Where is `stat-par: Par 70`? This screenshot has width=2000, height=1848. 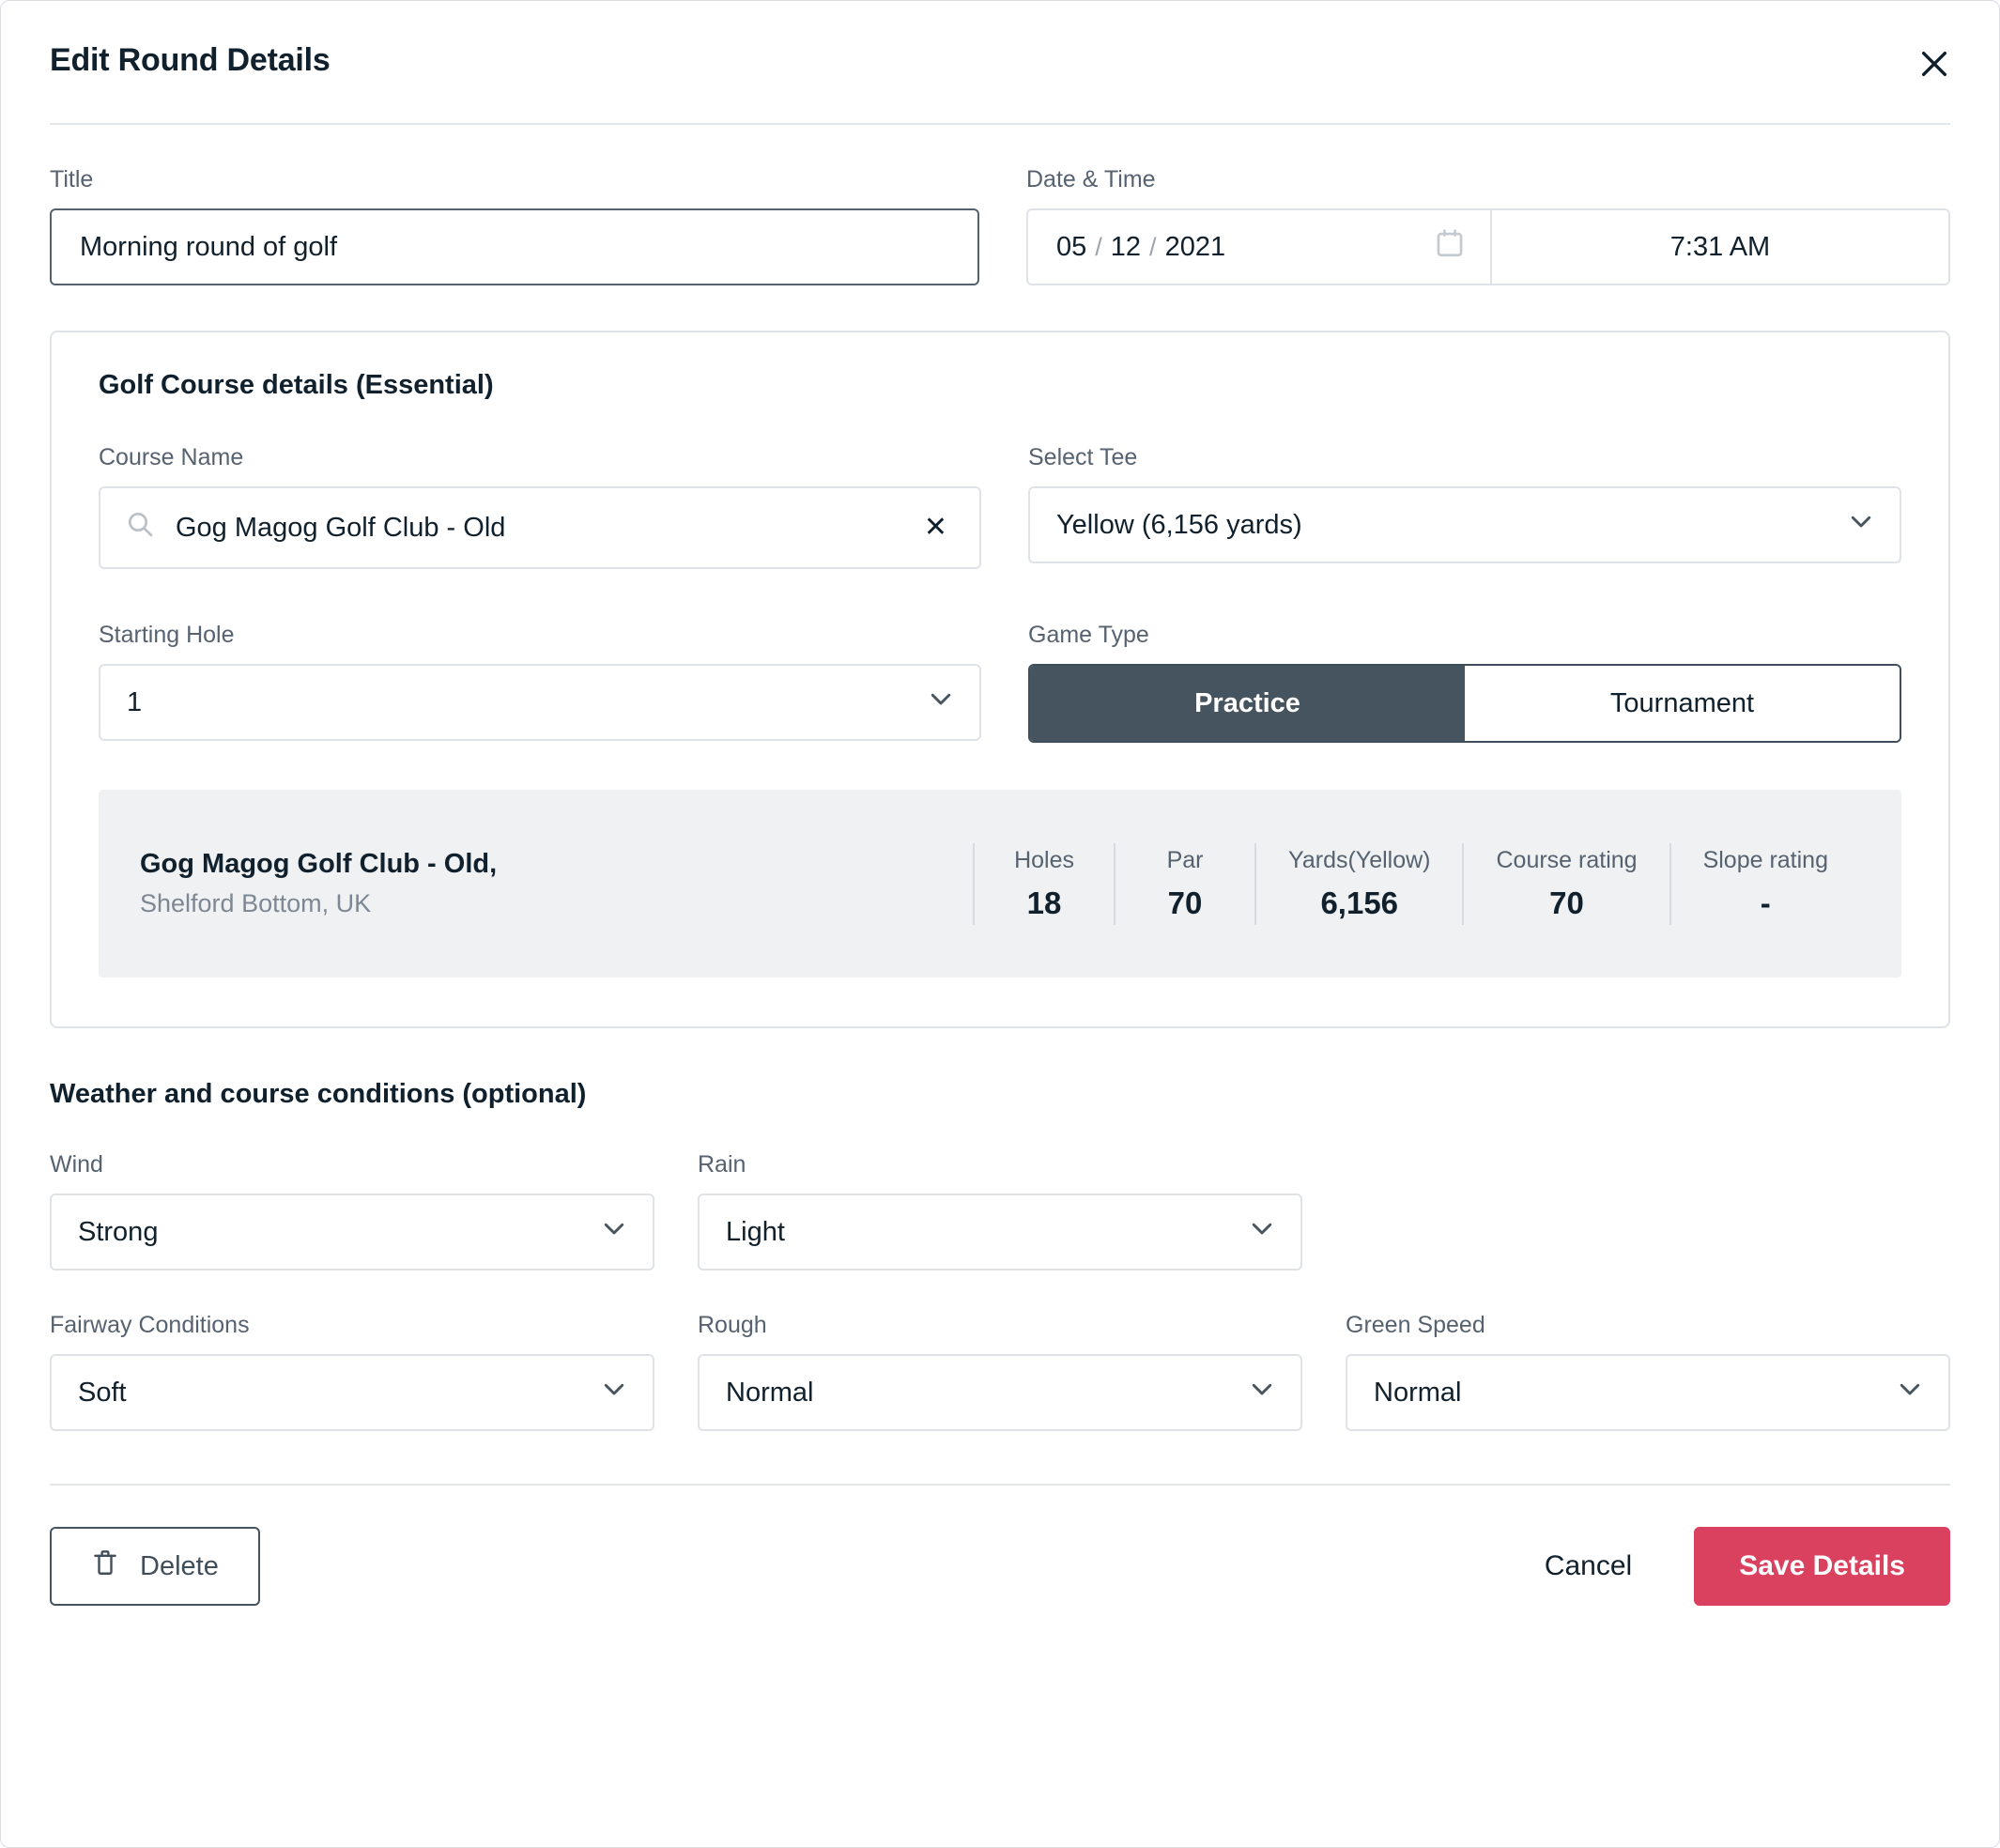 stat-par: Par 70 is located at coordinates (1184, 883).